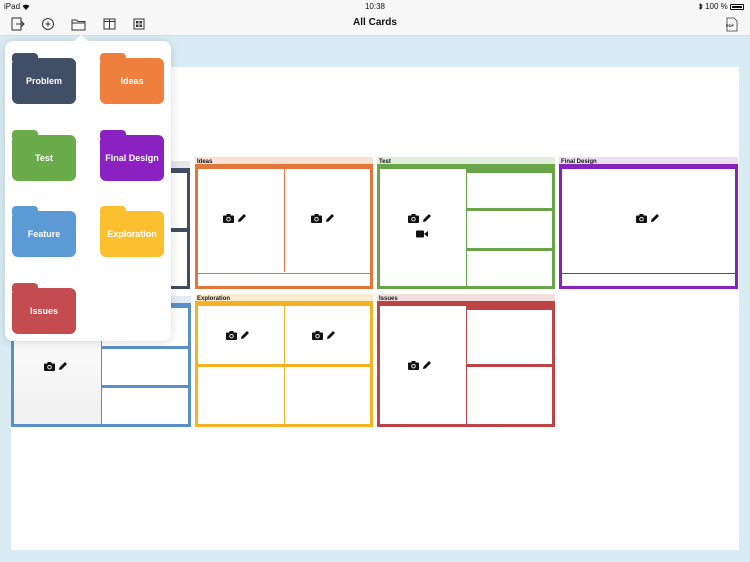 This screenshot has height=562, width=750. I want to click on export-pdf-button: PDF, so click(732, 24).